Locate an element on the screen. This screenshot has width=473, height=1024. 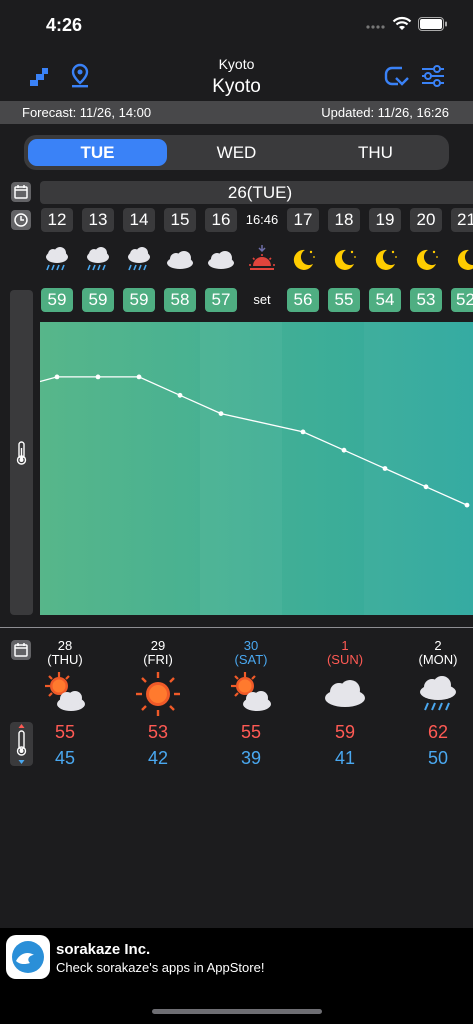
hour-cell: 14 is located at coordinates (139, 220).